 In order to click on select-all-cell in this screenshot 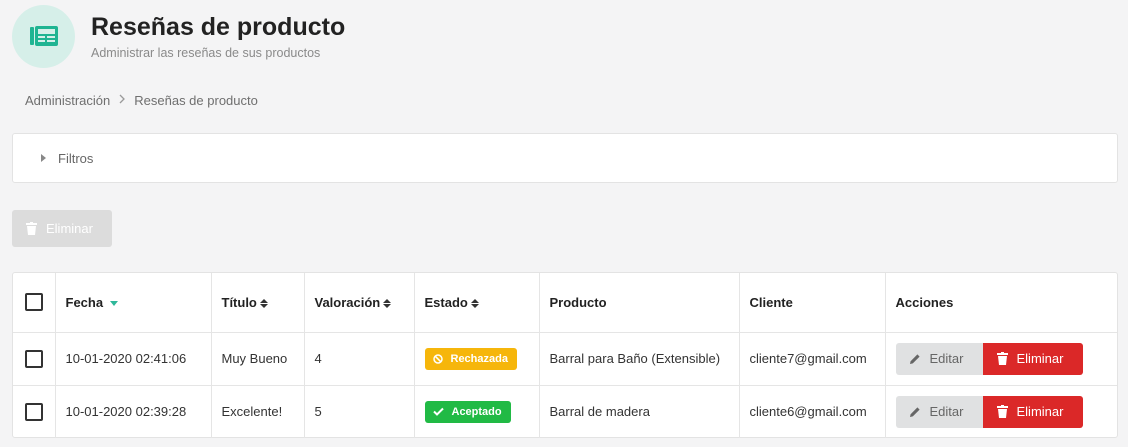, I will do `click(34, 303)`.